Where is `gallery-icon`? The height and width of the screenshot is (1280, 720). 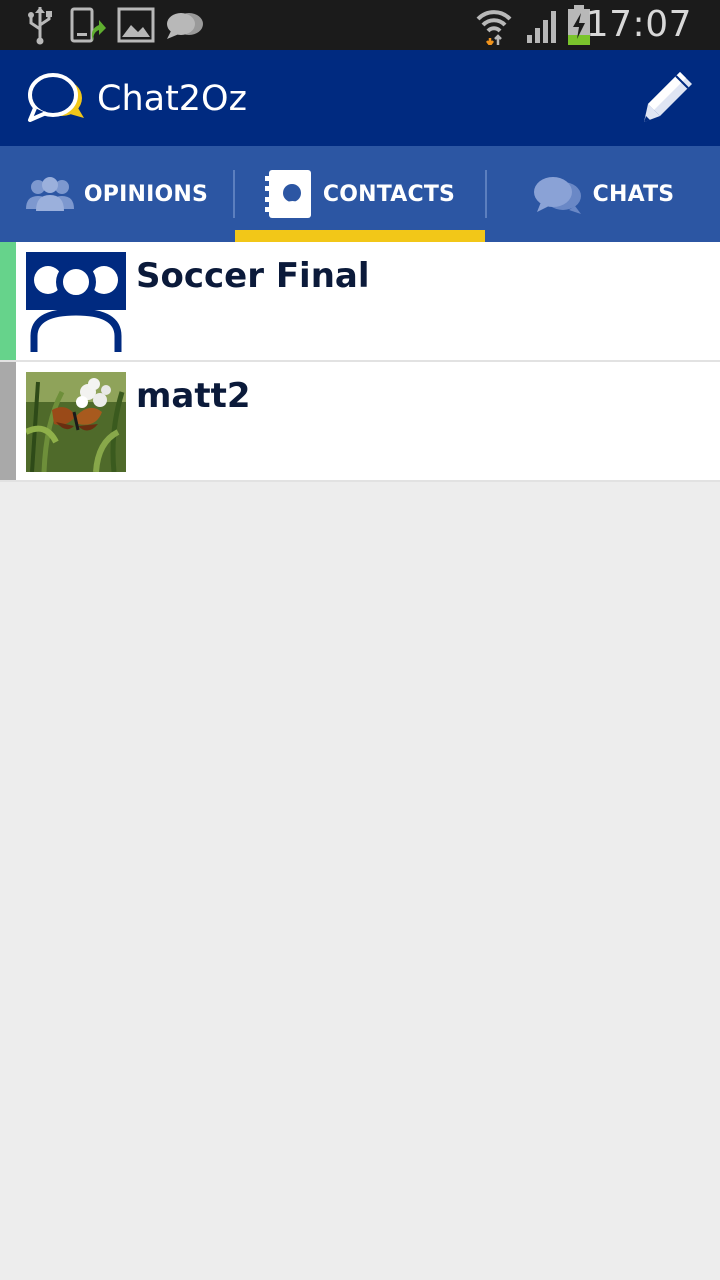 gallery-icon is located at coordinates (136, 25).